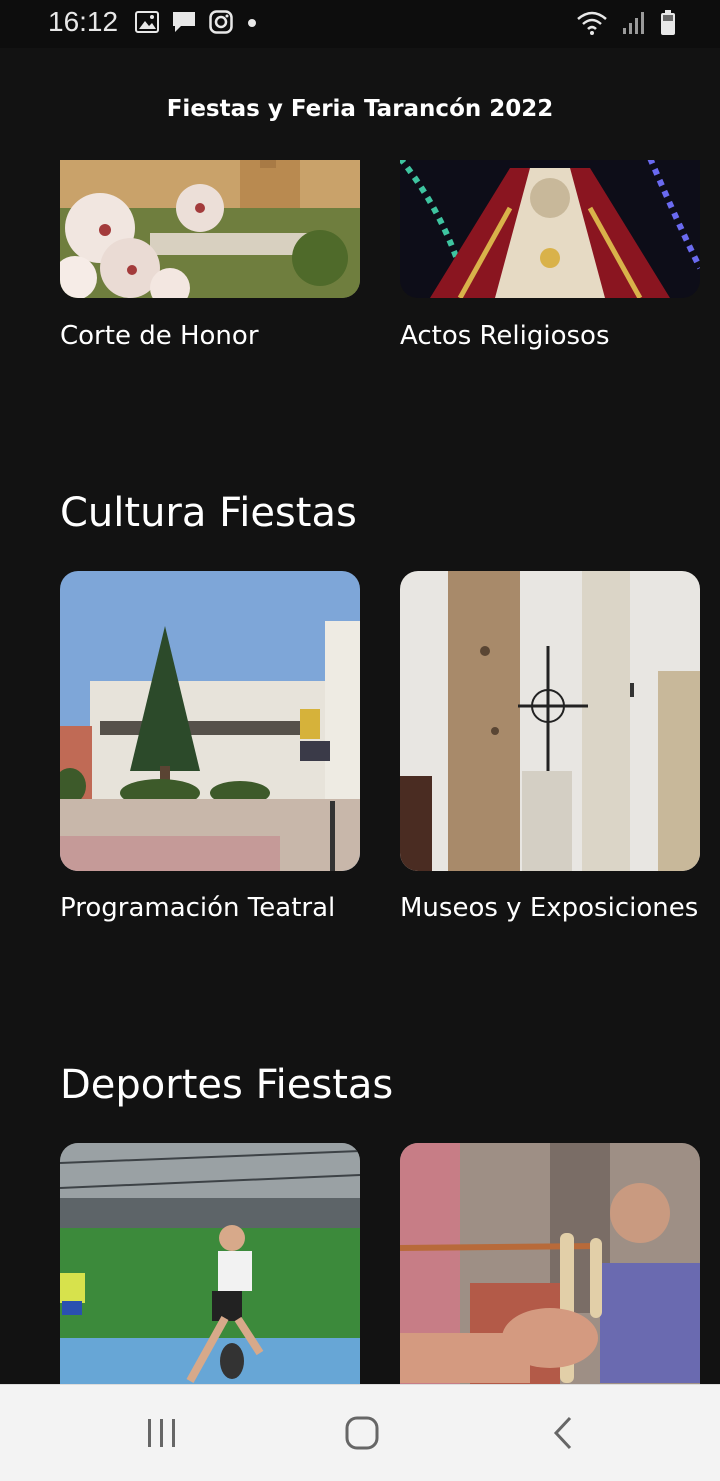 This screenshot has height=1481, width=720. I want to click on status-bar: 16:12, so click(360, 24).